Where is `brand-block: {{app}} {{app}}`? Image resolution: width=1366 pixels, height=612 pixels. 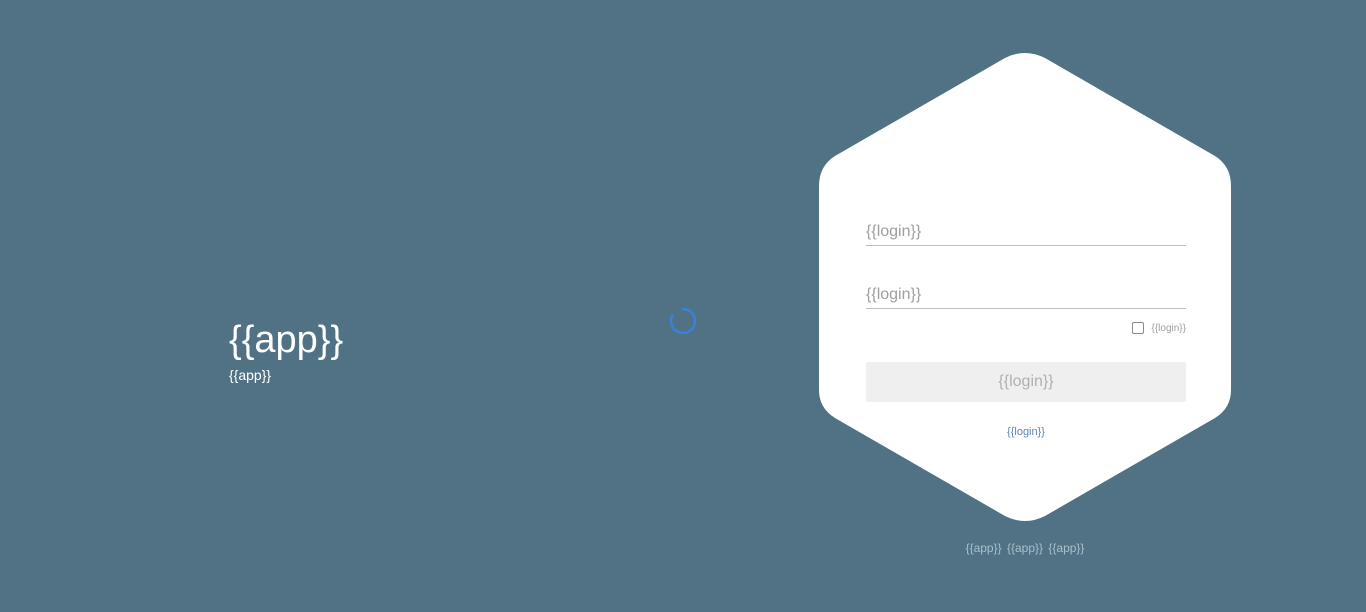
brand-block: {{app}} {{app}} is located at coordinates (286, 351).